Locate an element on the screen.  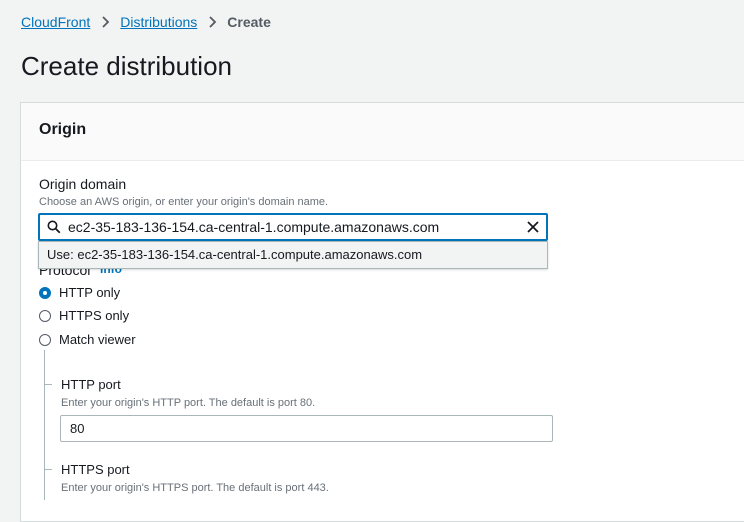
protocol-option-label: Match viewer is located at coordinates (97, 339).